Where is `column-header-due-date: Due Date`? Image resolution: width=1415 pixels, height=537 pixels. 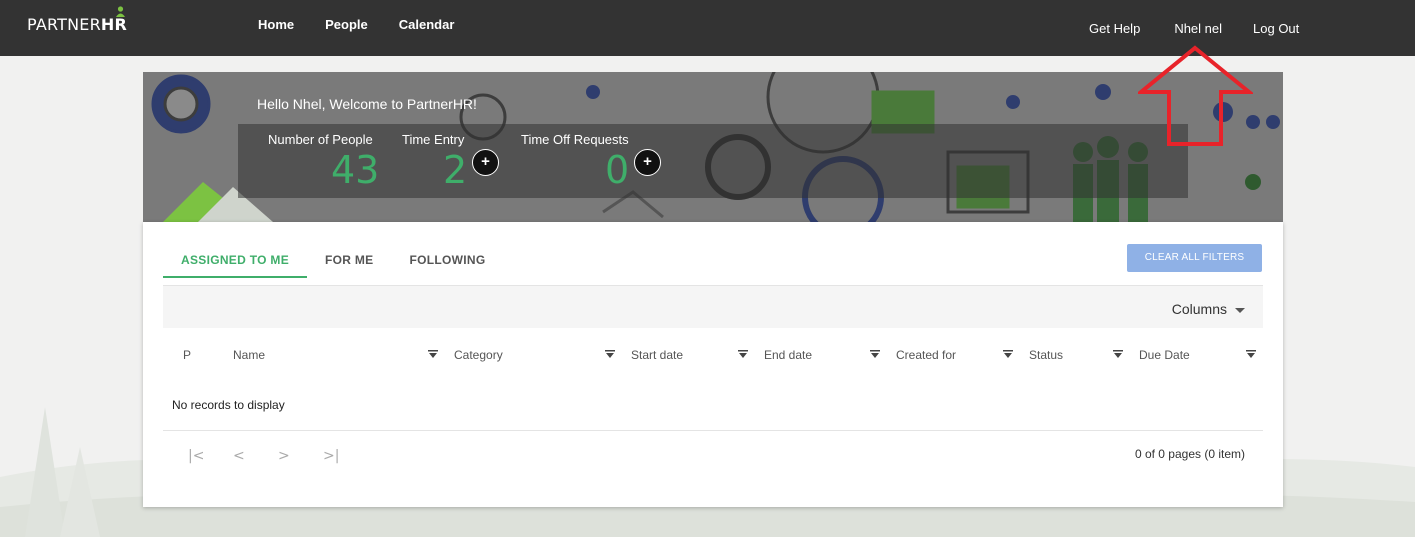 column-header-due-date: Due Date is located at coordinates (1164, 355).